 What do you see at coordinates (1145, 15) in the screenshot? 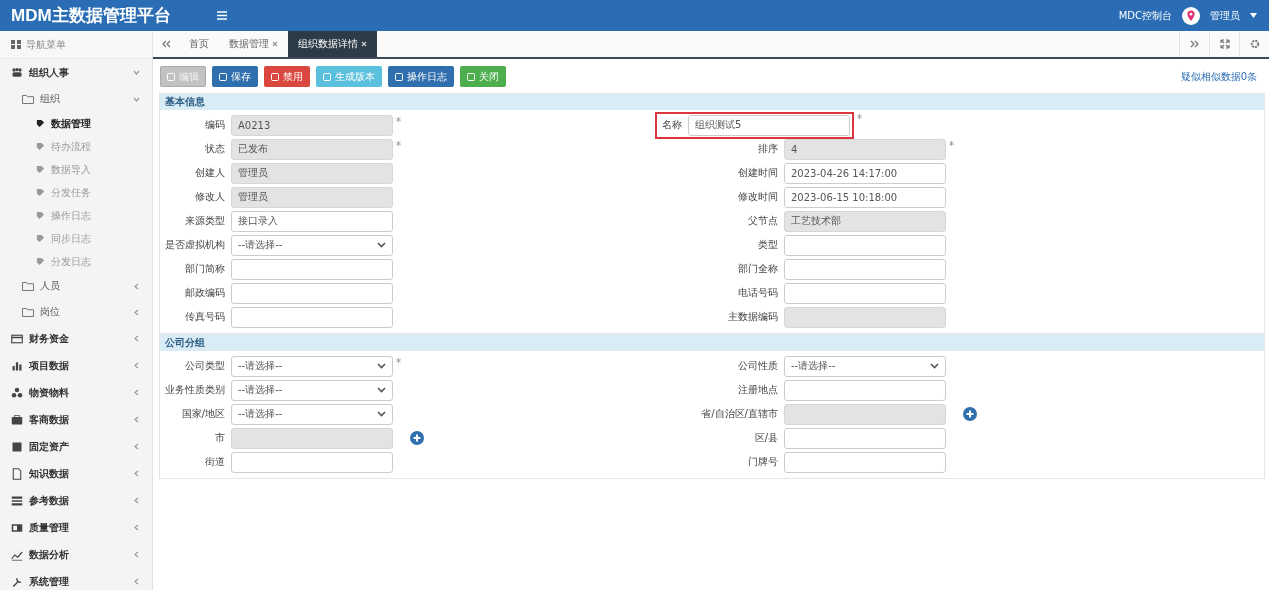
I see `console-link: MDC控制台` at bounding box center [1145, 15].